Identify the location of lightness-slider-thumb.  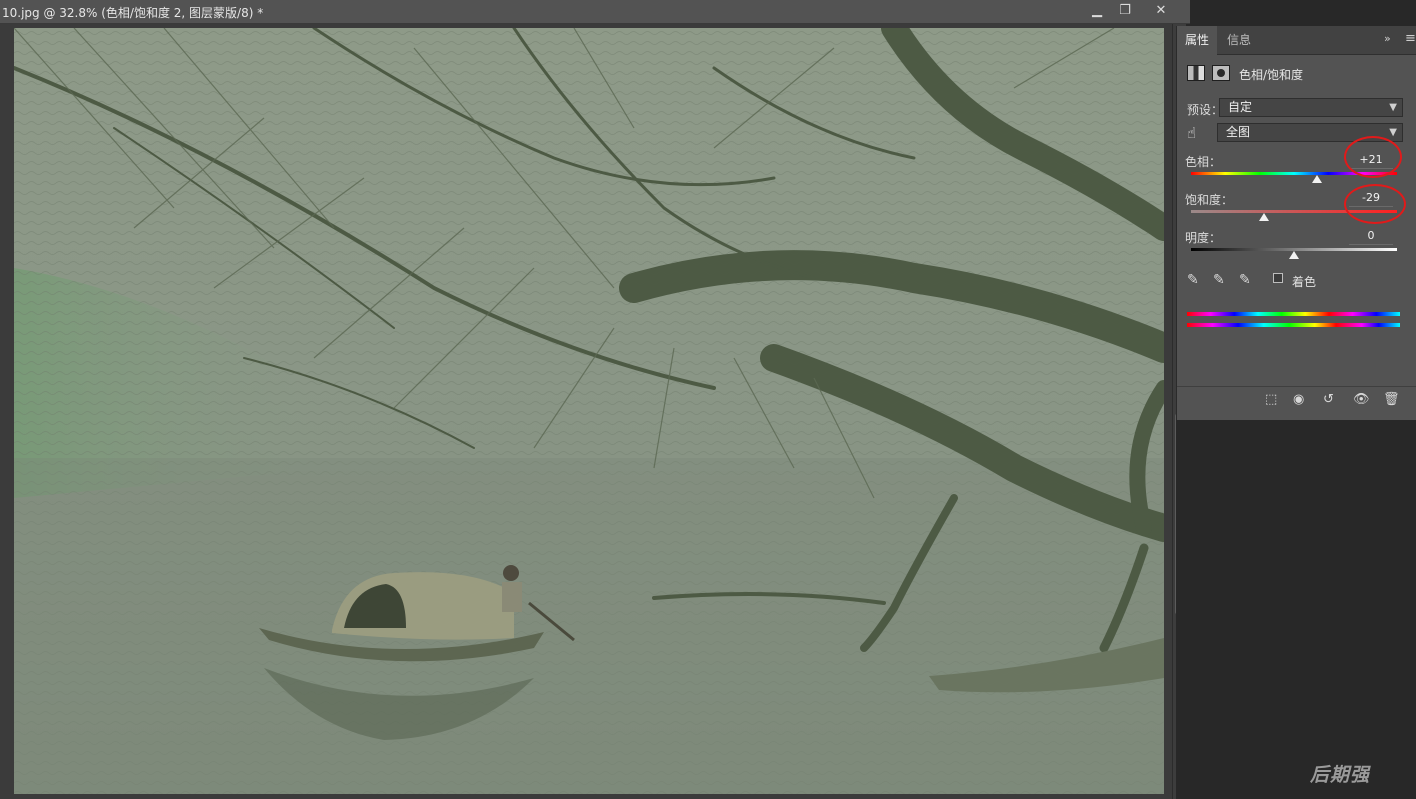
(1294, 255).